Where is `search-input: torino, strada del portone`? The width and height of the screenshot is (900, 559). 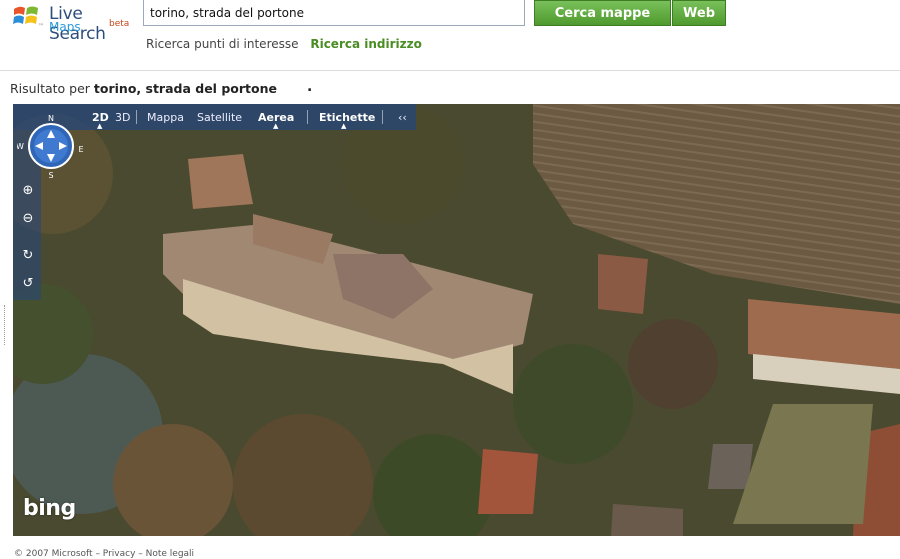
search-input: torino, strada del portone is located at coordinates (334, 13).